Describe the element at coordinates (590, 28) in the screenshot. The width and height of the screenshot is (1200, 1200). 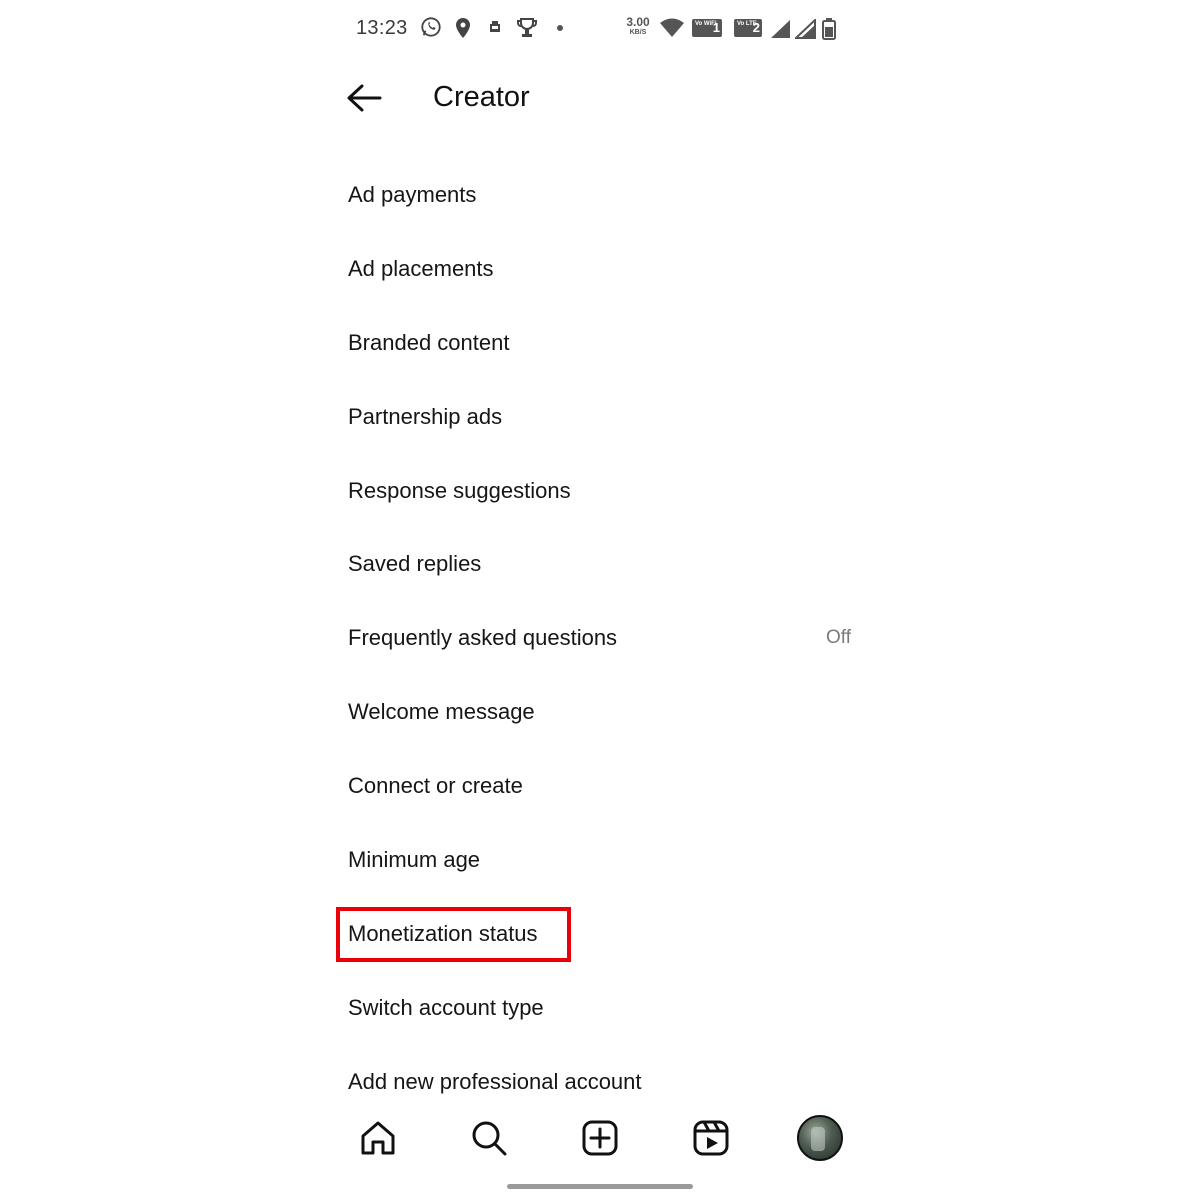
I see `status-bar: 13:23 3.00 KB/S Vo WiFi 1 Vo LTE 2` at that location.